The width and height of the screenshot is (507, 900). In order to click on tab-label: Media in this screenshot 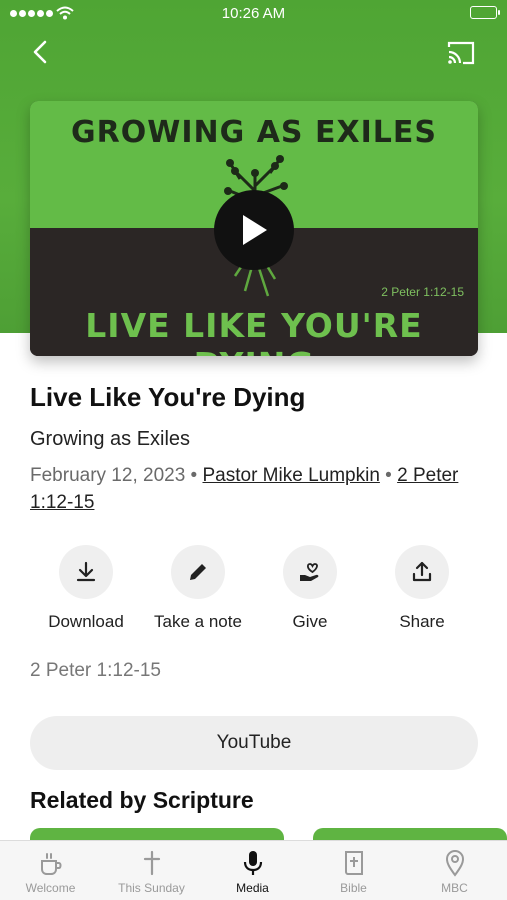, I will do `click(252, 888)`.